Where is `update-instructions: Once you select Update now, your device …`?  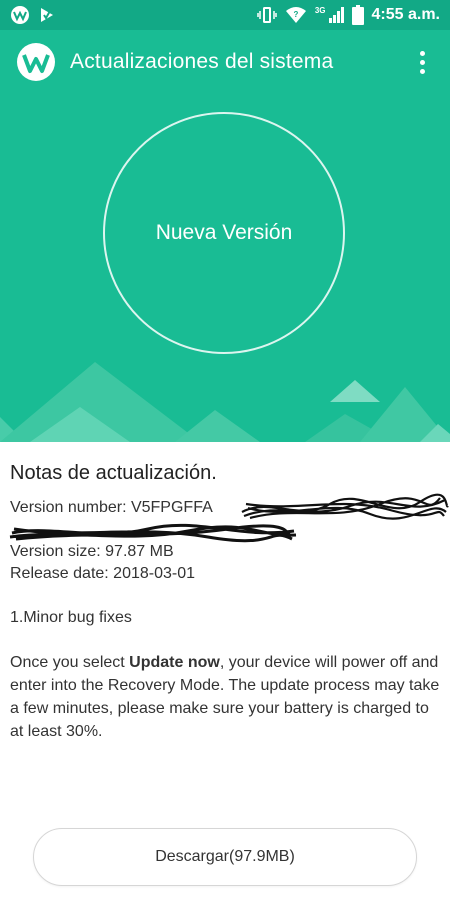
update-instructions: Once you select Update now, your device … is located at coordinates (225, 697).